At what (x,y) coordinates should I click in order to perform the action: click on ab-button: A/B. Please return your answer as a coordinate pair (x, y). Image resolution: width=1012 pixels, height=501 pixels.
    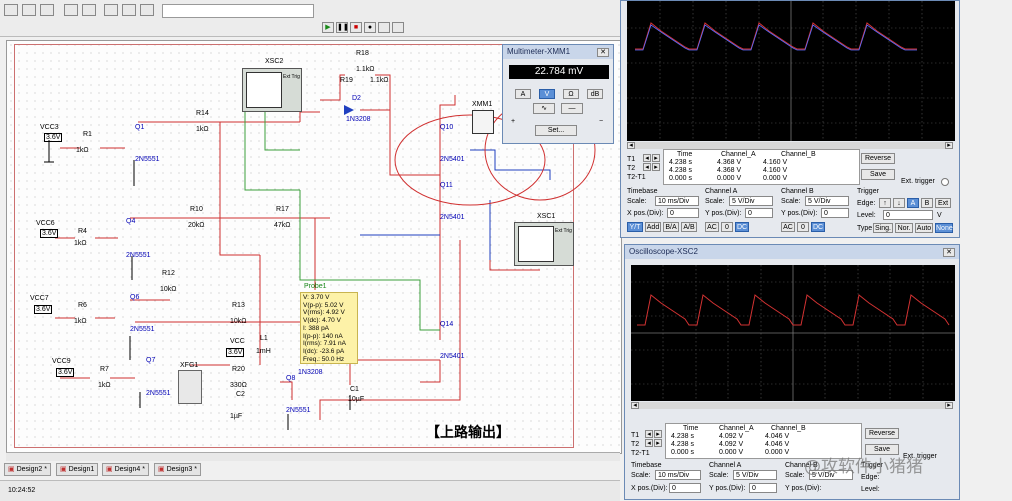
    Looking at the image, I should click on (689, 227).